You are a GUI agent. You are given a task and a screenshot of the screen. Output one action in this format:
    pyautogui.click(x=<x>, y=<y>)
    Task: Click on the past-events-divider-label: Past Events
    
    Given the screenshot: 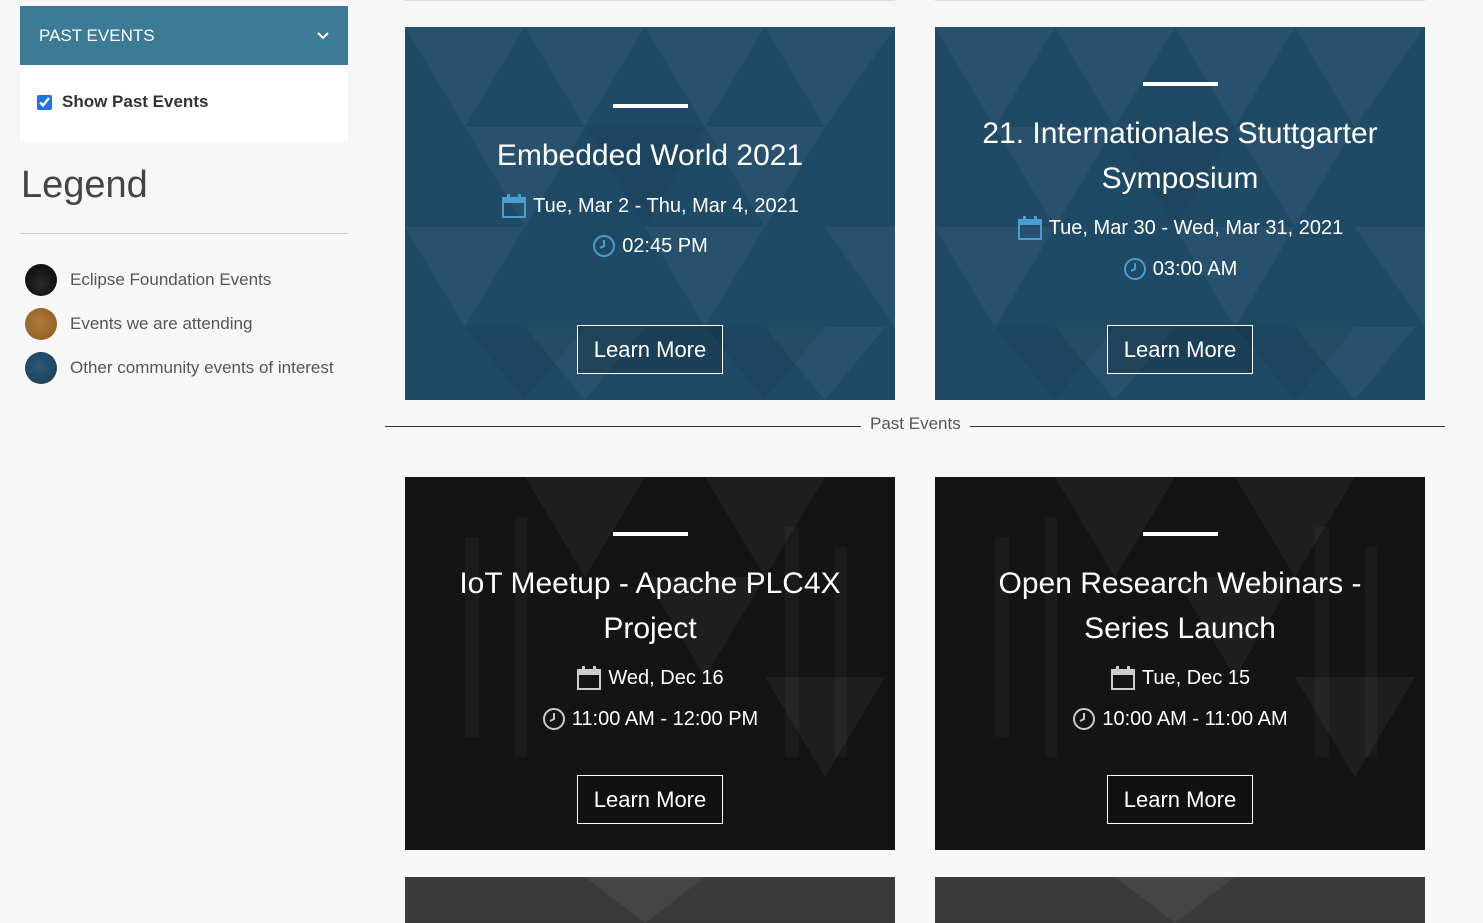 What is the action you would take?
    pyautogui.click(x=915, y=424)
    